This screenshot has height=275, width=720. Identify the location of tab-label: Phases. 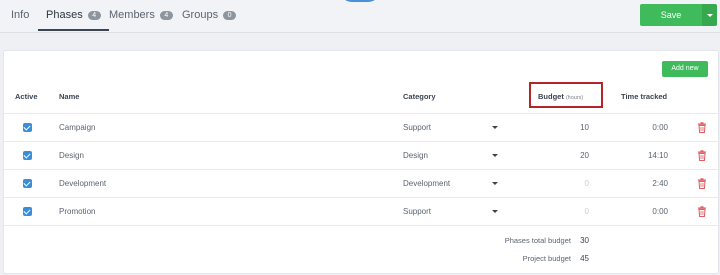
(64, 15).